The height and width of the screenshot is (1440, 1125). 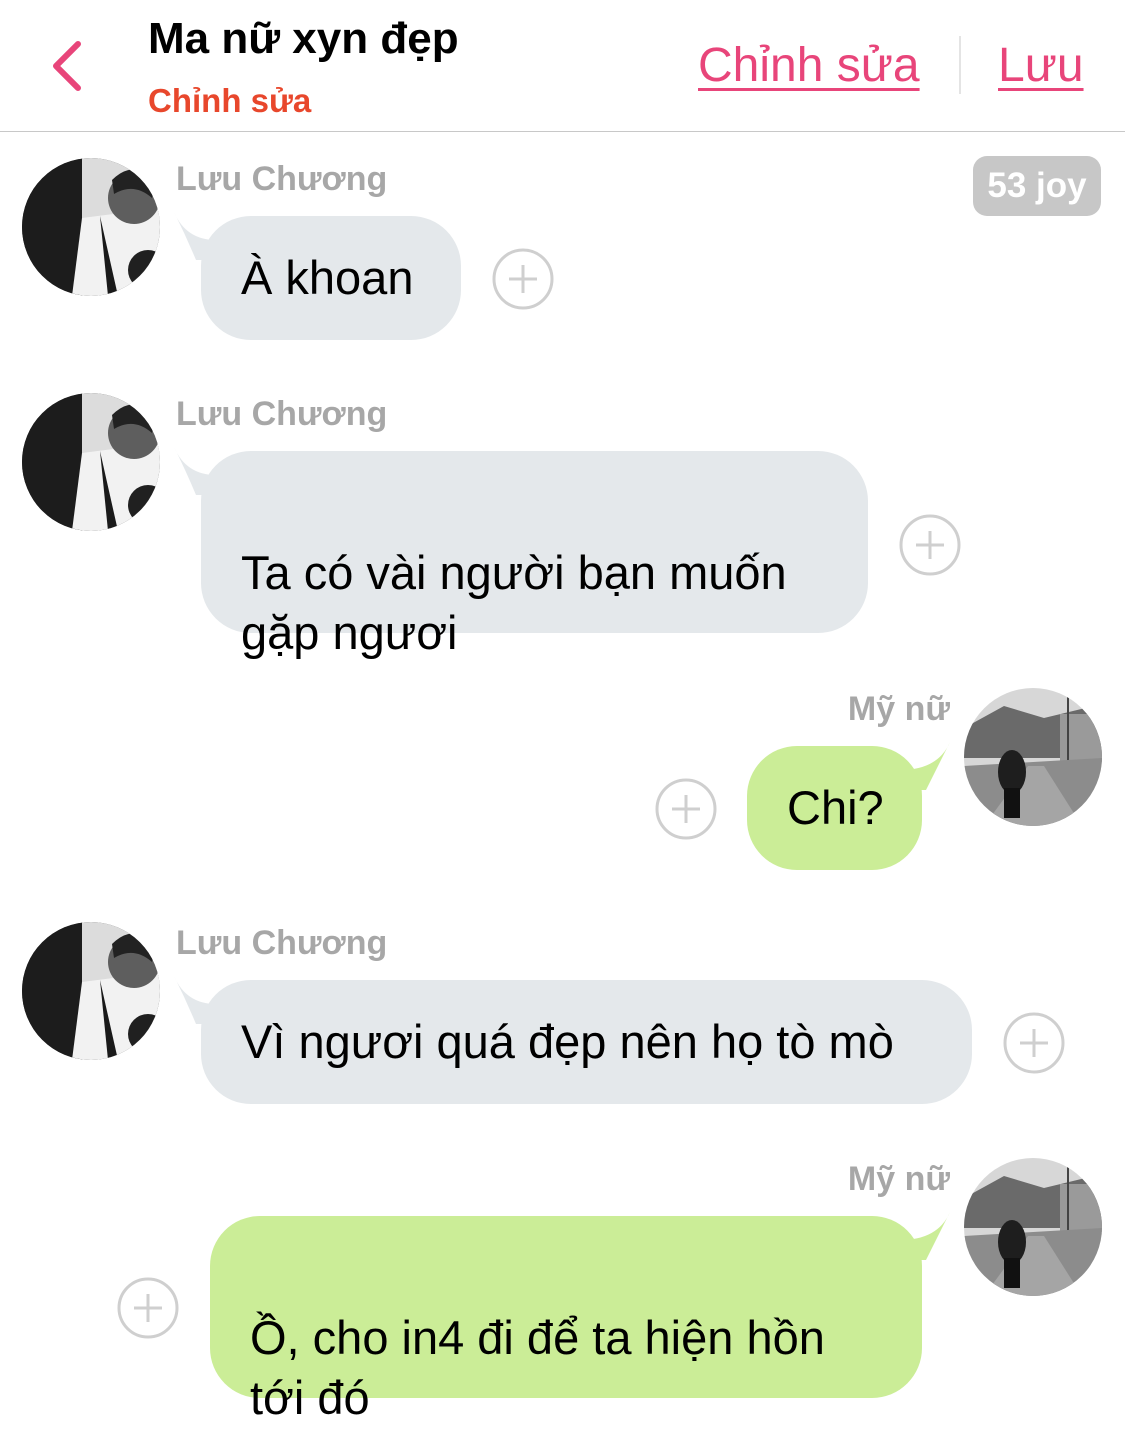 What do you see at coordinates (562, 66) in the screenshot?
I see `chat-header: Ma nữ xyn đẹp Chỉnh sửa Chỉnh sửa Lưu` at bounding box center [562, 66].